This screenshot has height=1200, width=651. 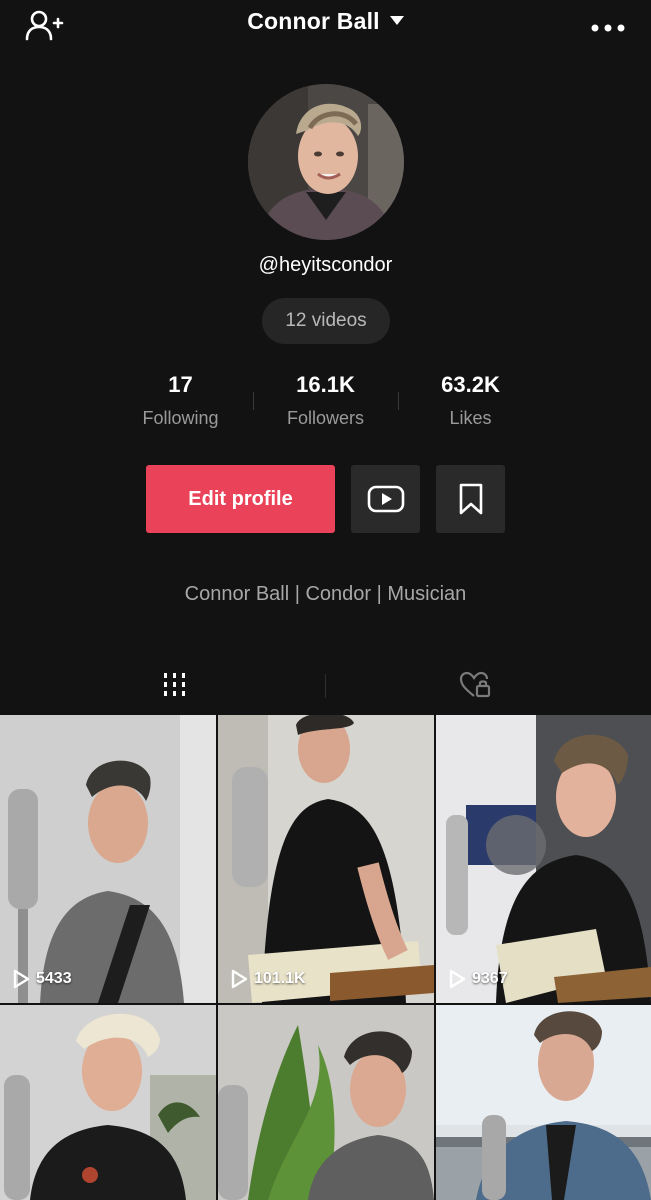 I want to click on view-count-text: 5433, so click(x=54, y=978).